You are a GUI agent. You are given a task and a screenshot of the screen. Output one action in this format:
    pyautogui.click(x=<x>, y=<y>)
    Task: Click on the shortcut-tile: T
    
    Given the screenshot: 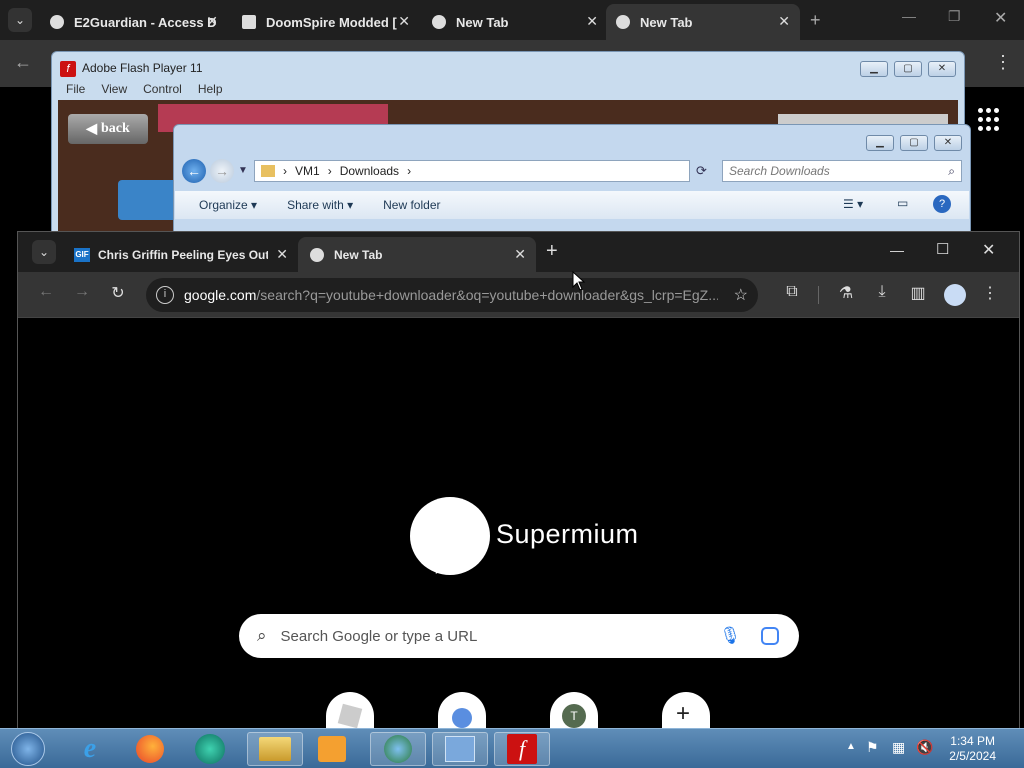 What is the action you would take?
    pyautogui.click(x=574, y=712)
    